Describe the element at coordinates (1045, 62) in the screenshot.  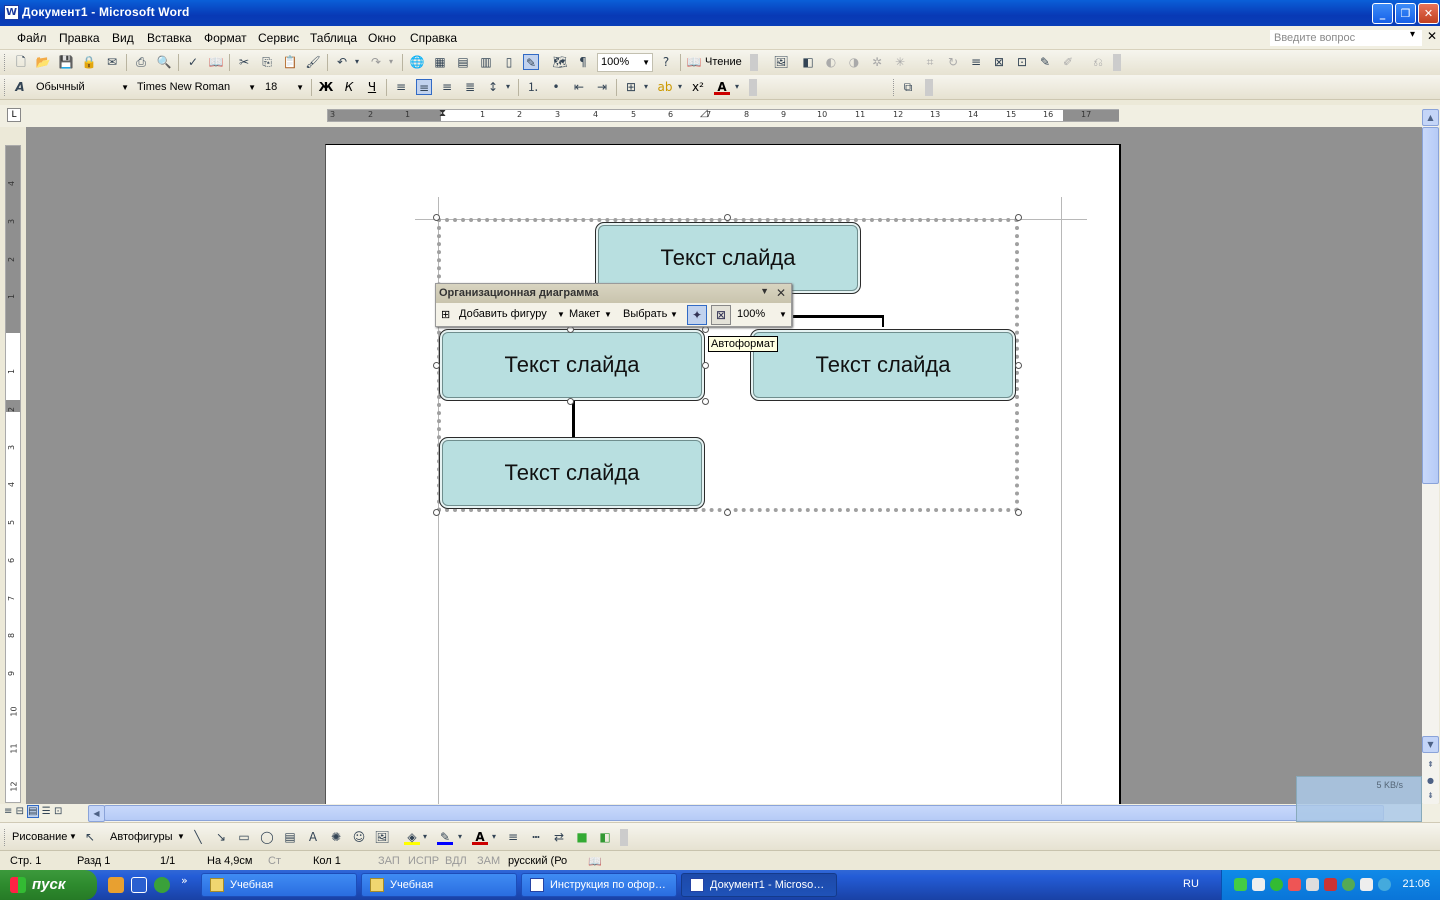
I see `format-picture-icon: ✎` at that location.